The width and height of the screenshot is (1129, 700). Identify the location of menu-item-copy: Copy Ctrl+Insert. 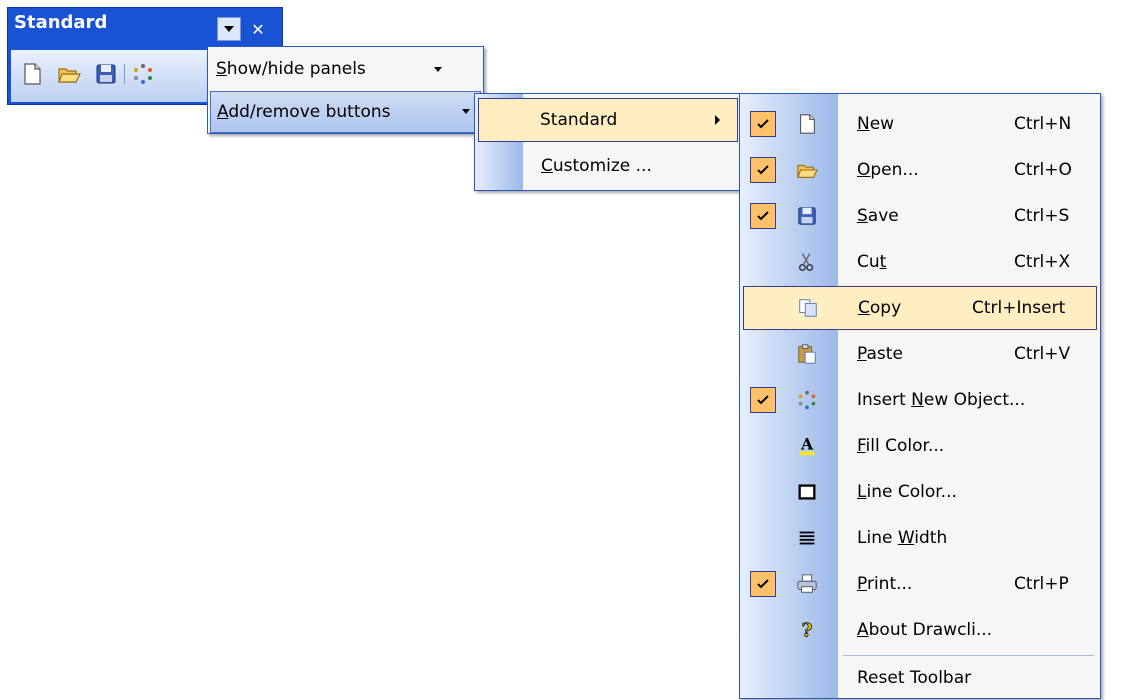
(920, 308).